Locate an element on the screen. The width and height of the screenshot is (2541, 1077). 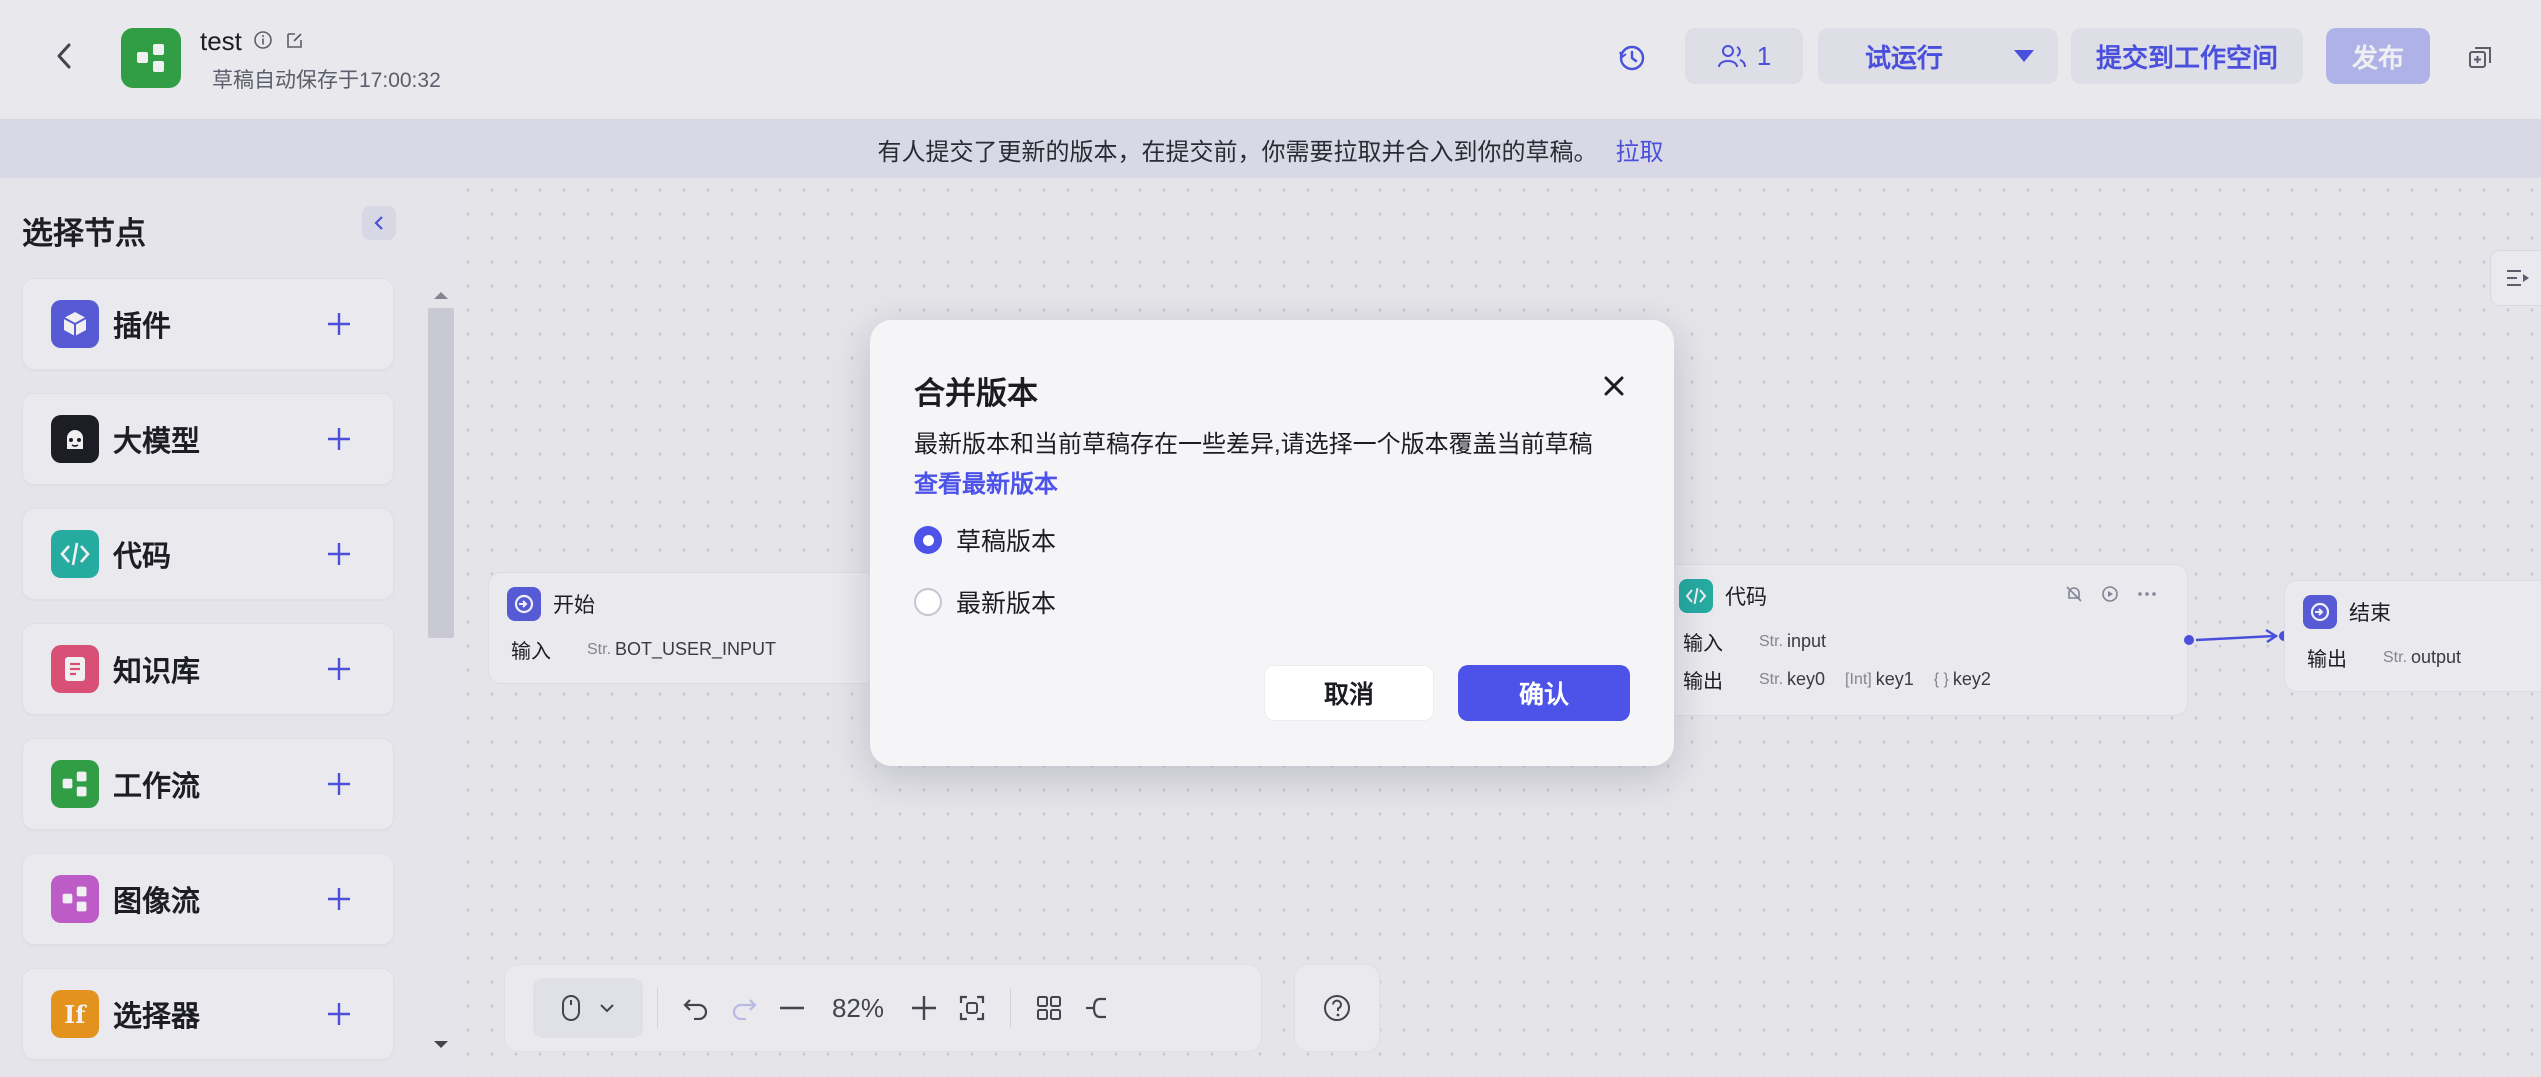
close-button is located at coordinates (1614, 386).